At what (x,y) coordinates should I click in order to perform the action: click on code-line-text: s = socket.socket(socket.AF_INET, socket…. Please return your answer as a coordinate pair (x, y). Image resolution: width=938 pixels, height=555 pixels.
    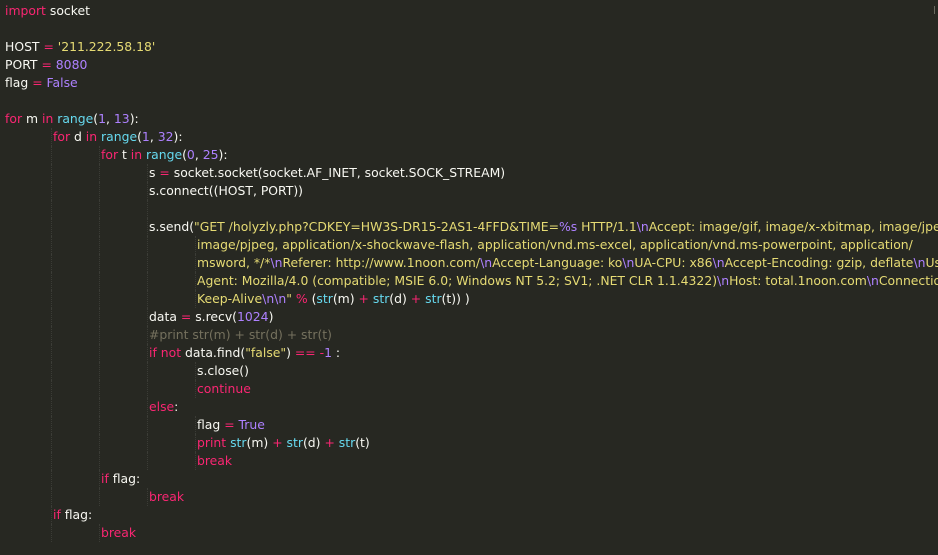
    Looking at the image, I should click on (327, 173).